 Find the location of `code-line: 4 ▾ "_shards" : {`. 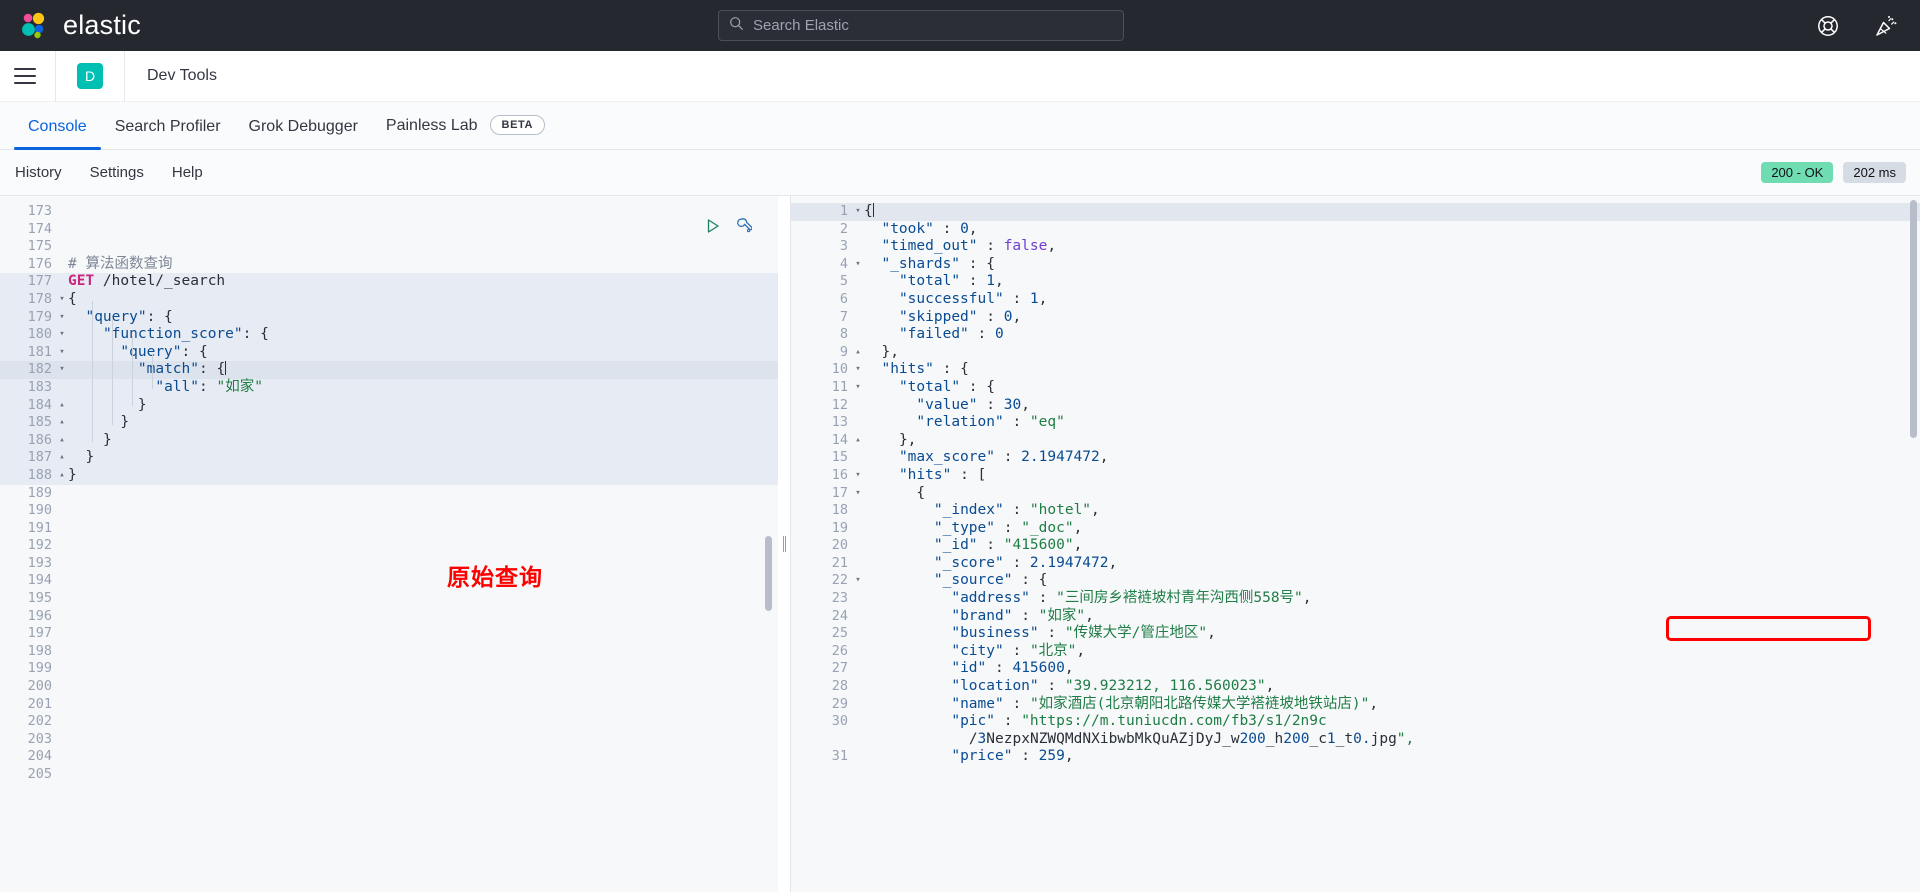

code-line: 4 ▾ "_shards" : { is located at coordinates (1355, 265).